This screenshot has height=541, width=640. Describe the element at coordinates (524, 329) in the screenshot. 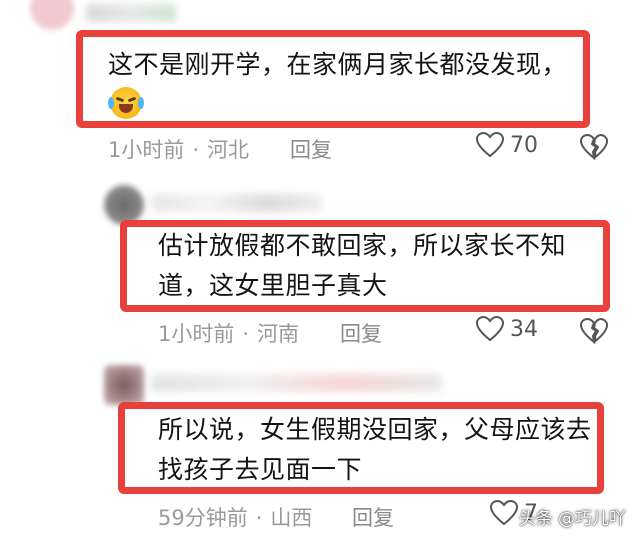

I see `like-count: 34` at that location.